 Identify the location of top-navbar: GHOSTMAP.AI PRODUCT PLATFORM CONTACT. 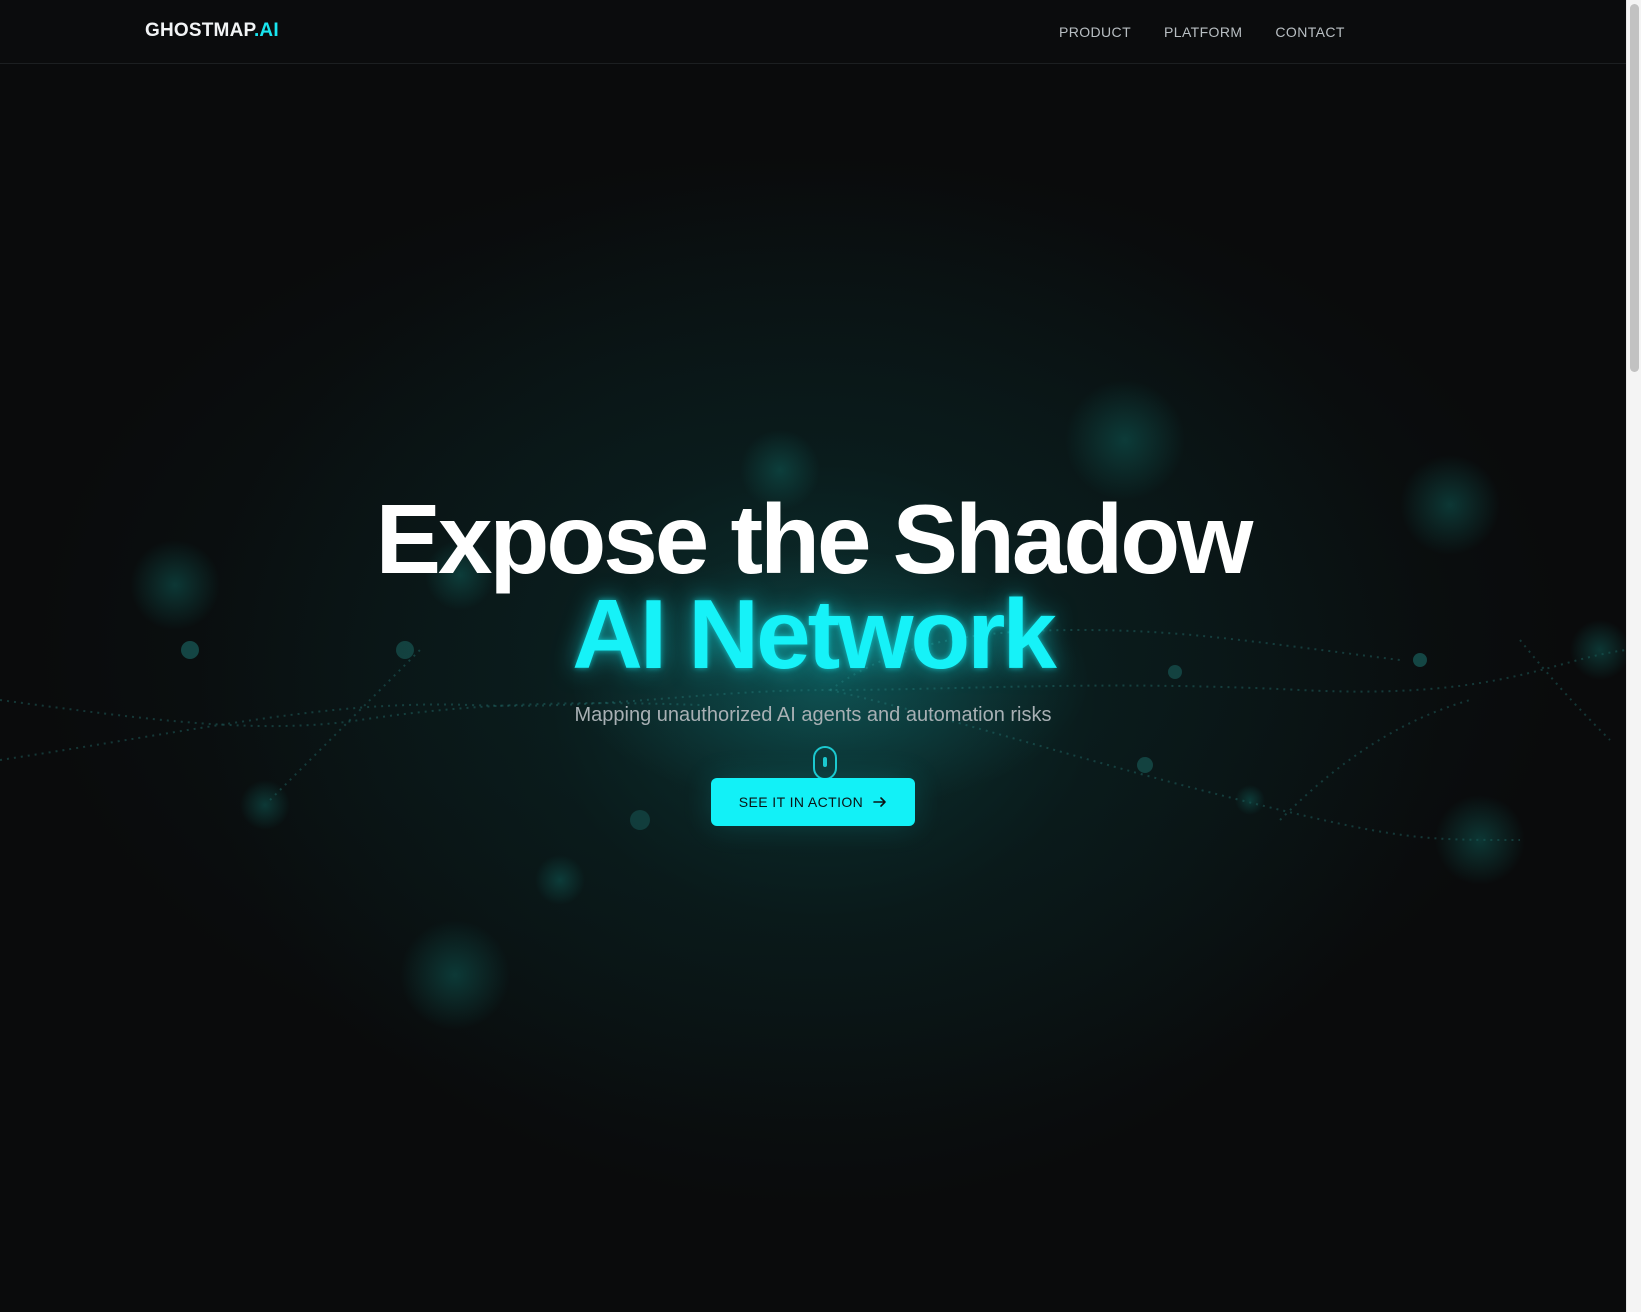
(813, 32).